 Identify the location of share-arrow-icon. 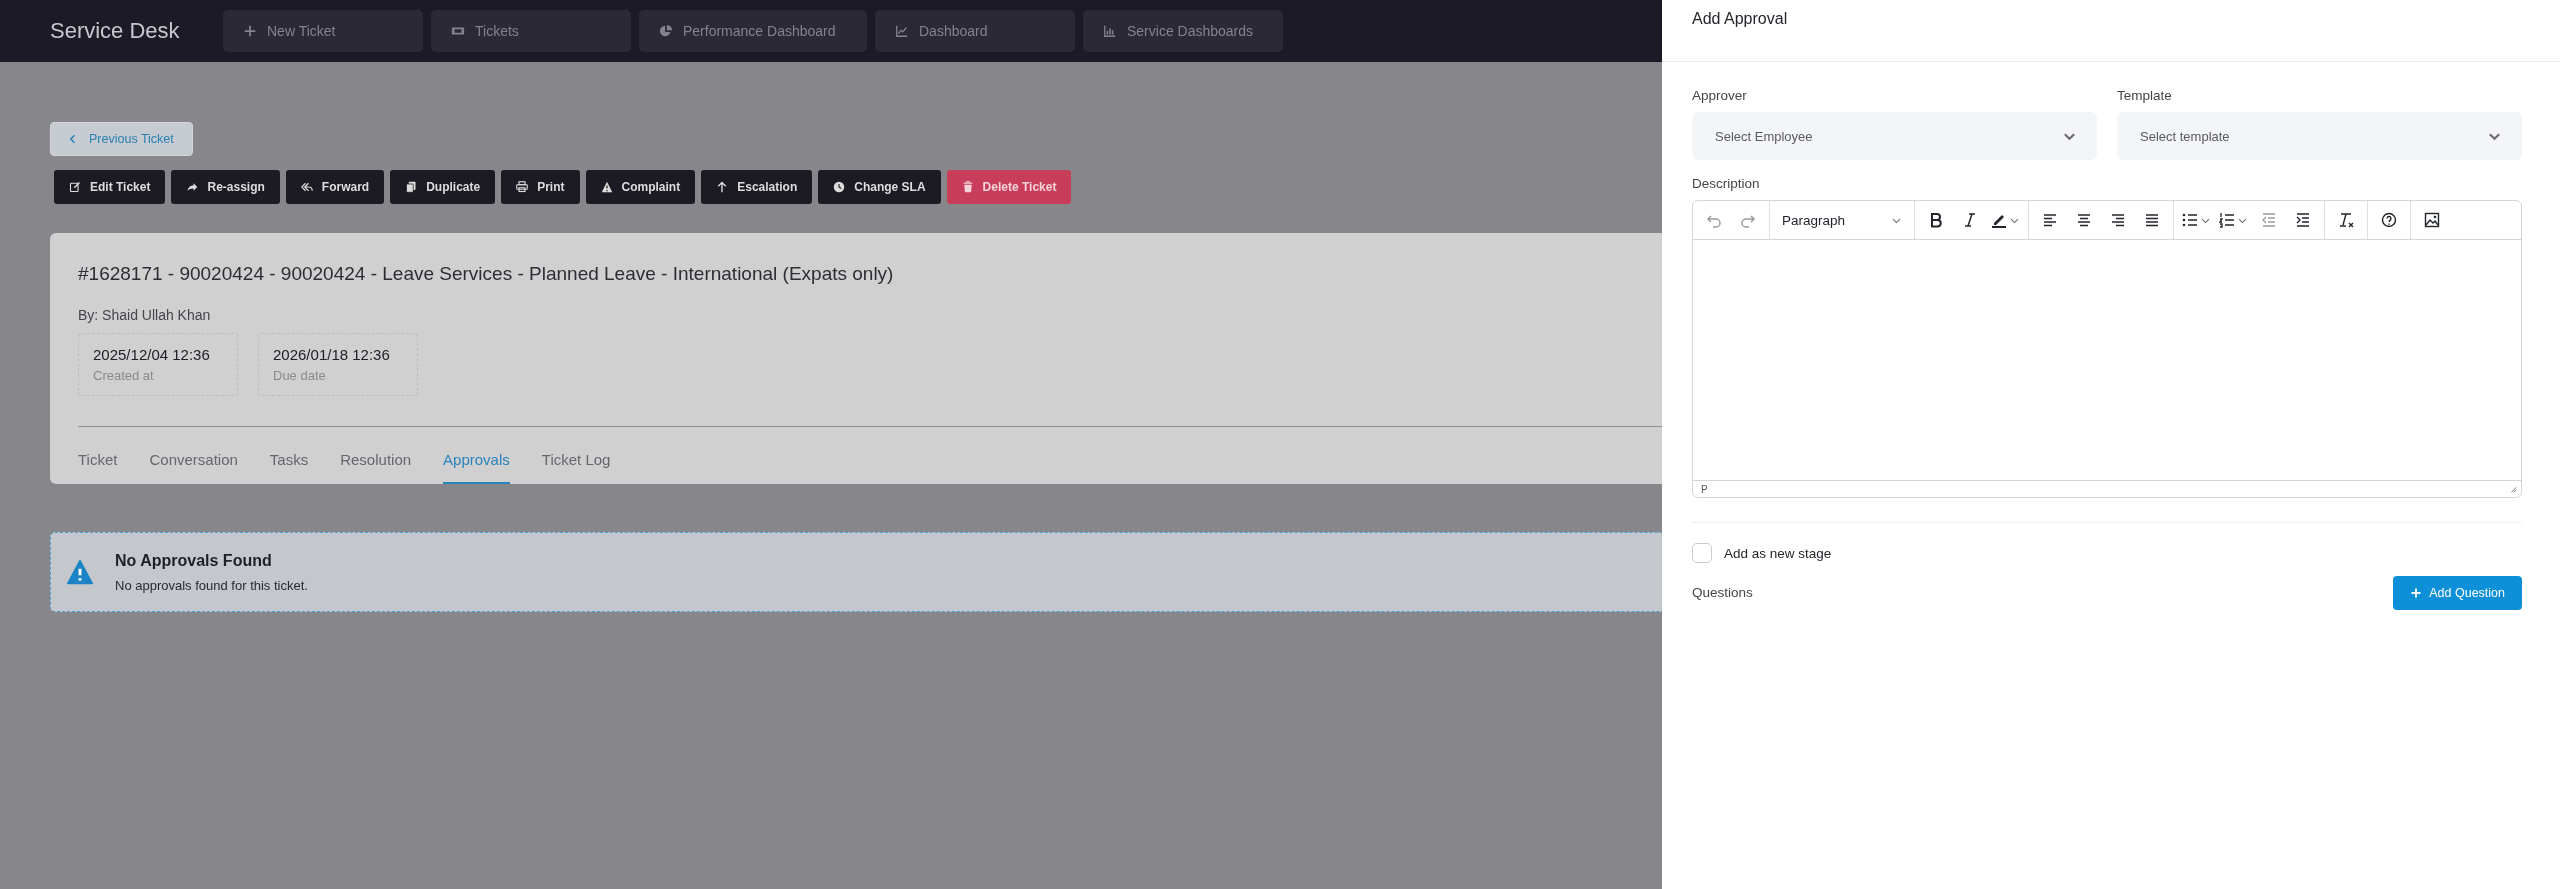
(192, 187).